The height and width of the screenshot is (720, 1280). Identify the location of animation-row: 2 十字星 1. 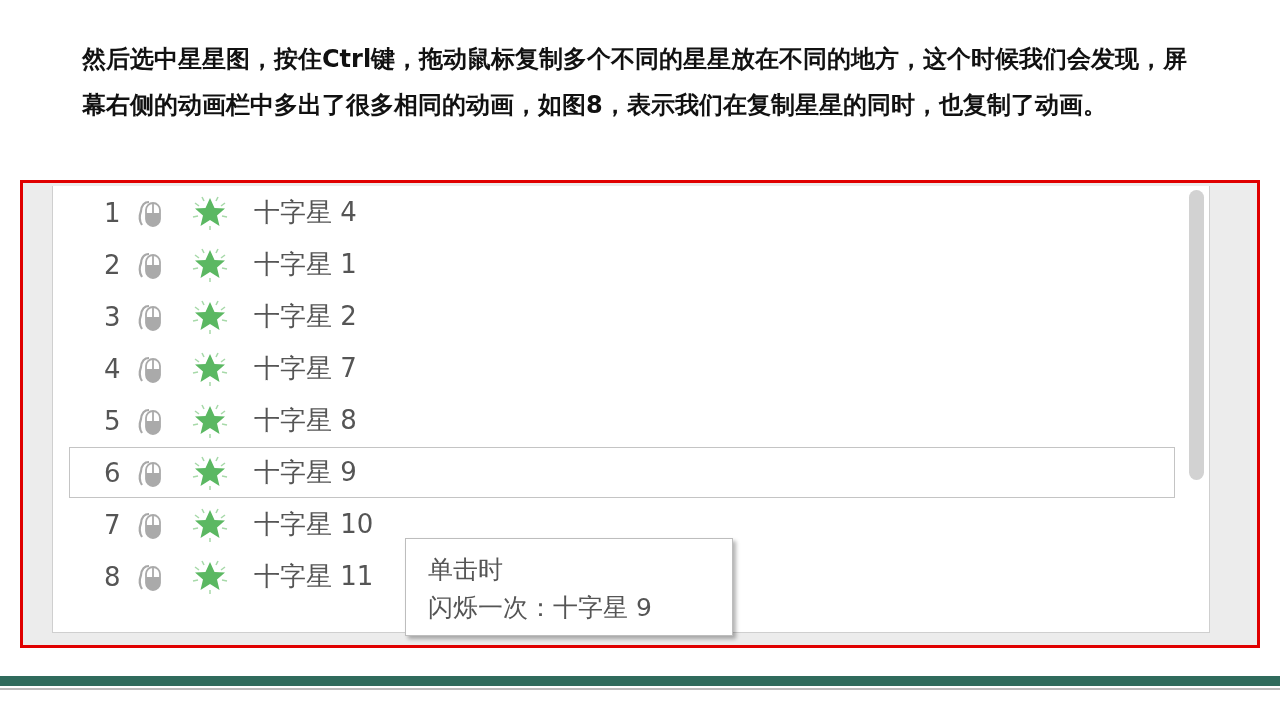
(213, 264).